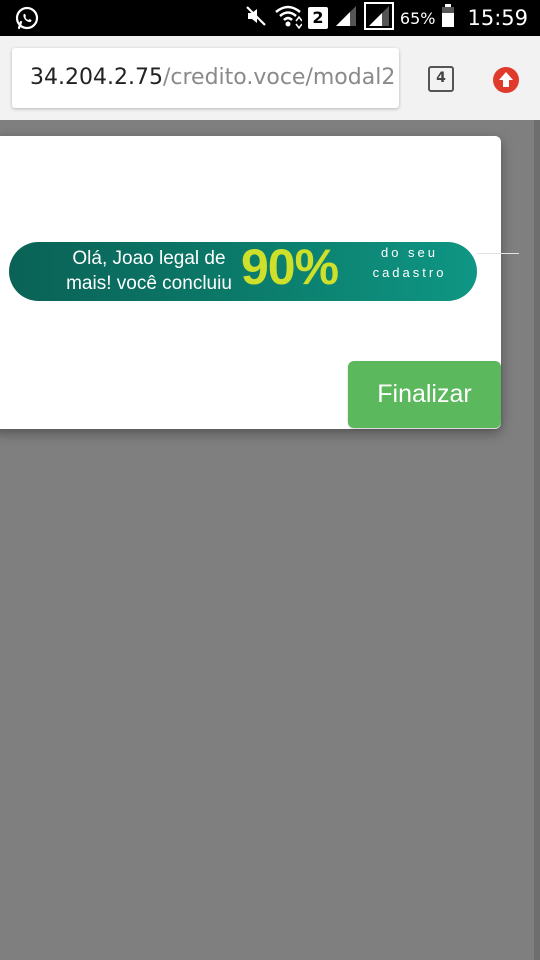 The width and height of the screenshot is (540, 960). I want to click on progress-suffix: do seu cadastro, so click(409, 262).